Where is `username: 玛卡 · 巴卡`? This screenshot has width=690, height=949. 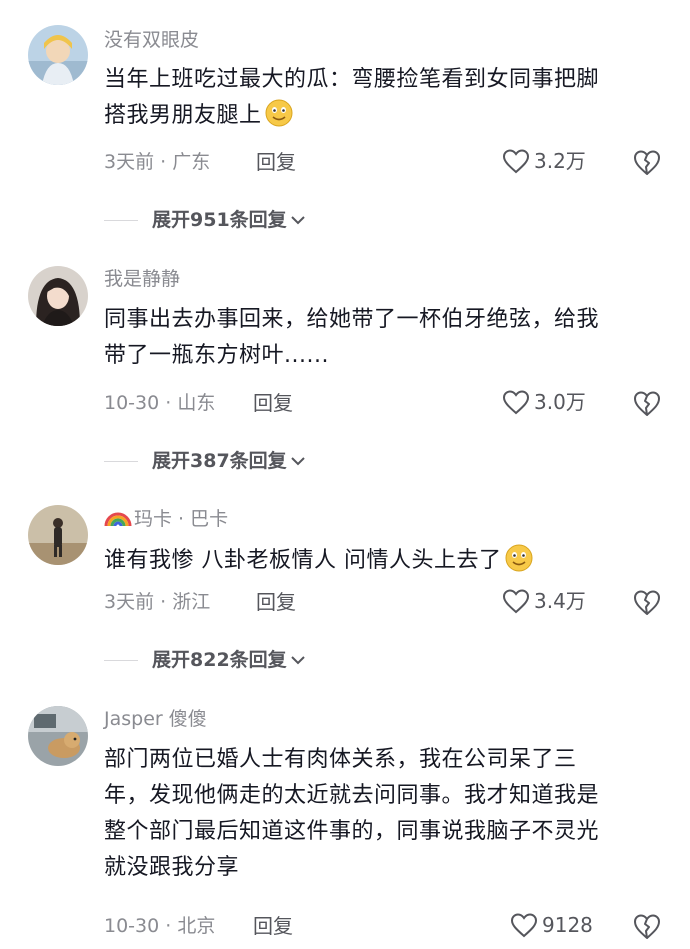
username: 玛卡 · 巴卡 is located at coordinates (166, 519).